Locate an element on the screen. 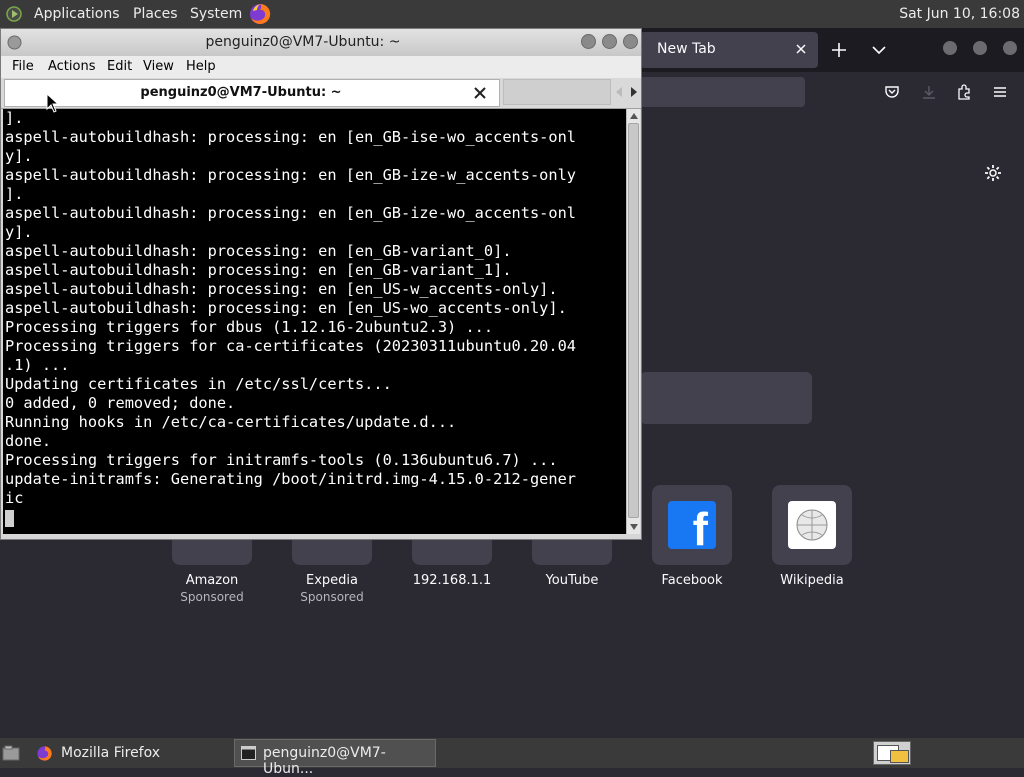  new-tab-plus-icon is located at coordinates (839, 50).